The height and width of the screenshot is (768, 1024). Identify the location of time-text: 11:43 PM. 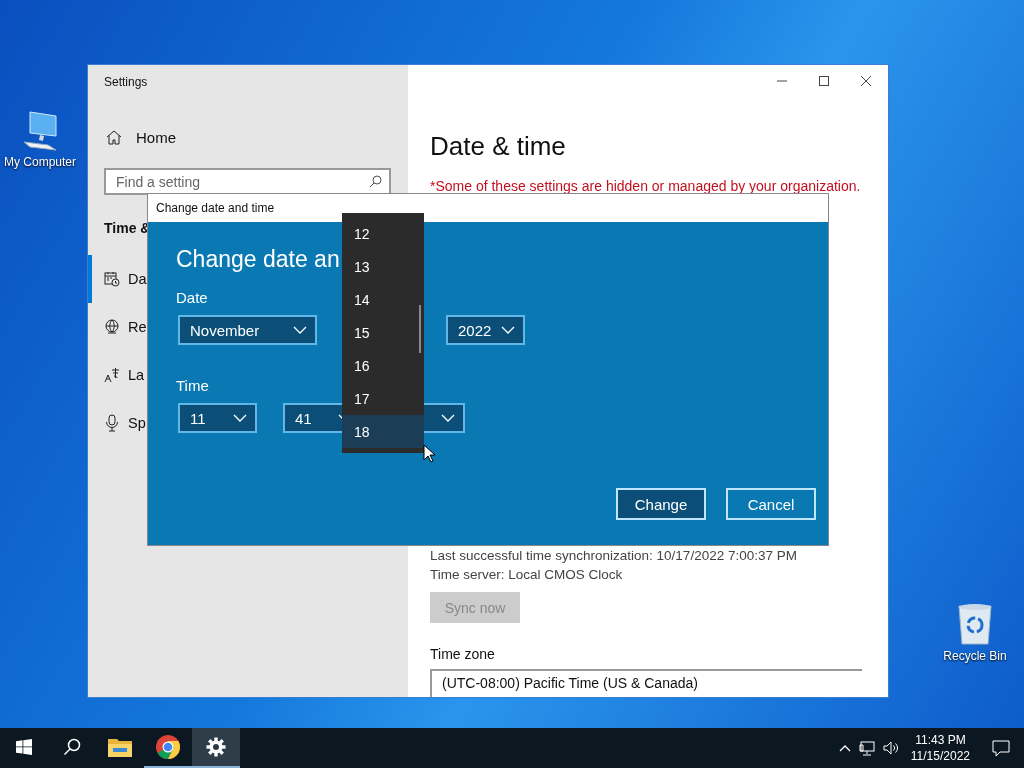
(940, 740).